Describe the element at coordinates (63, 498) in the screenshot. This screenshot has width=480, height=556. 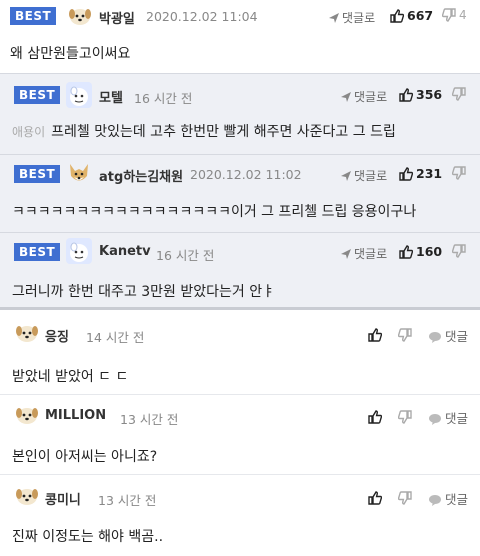
I see `comment-nickname: 콩미니` at that location.